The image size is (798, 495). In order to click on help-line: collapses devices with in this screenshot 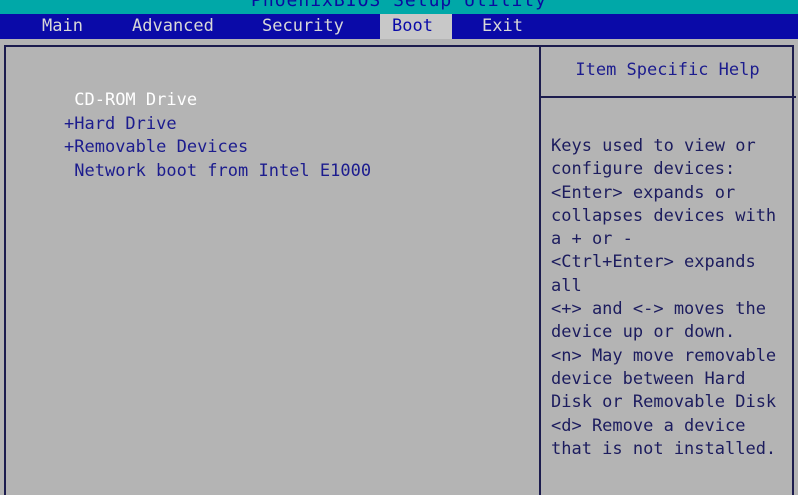, I will do `click(664, 215)`.